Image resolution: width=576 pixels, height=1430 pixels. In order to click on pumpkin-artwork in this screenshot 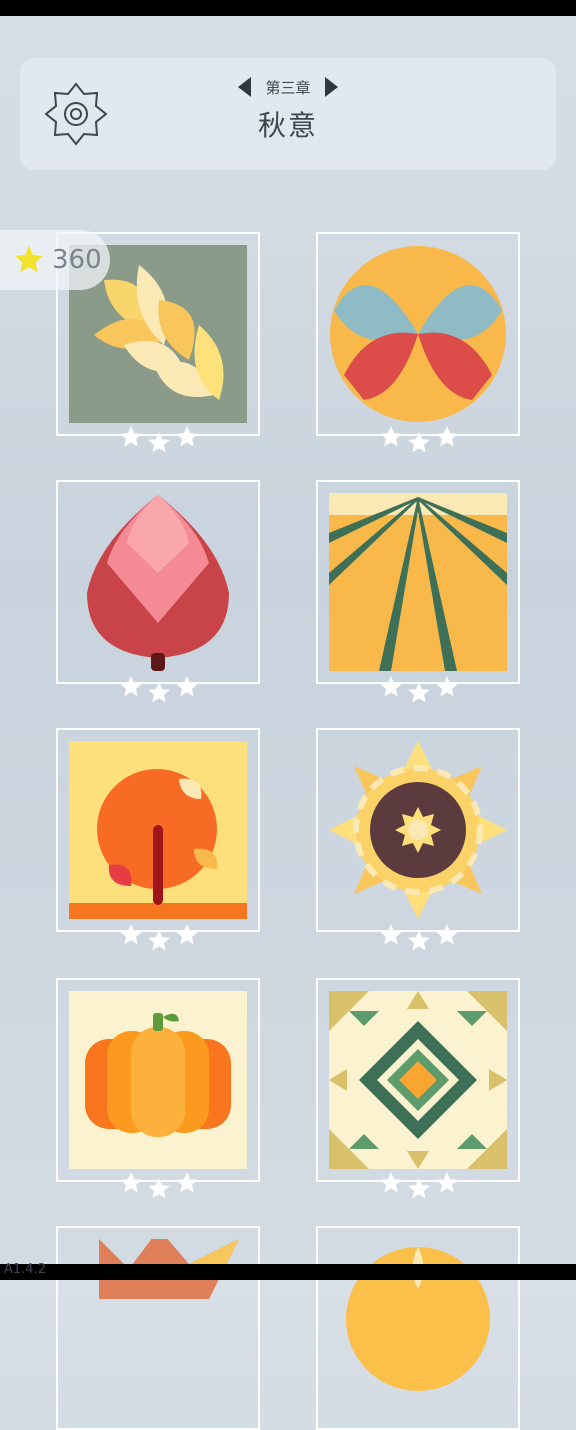, I will do `click(158, 1080)`.